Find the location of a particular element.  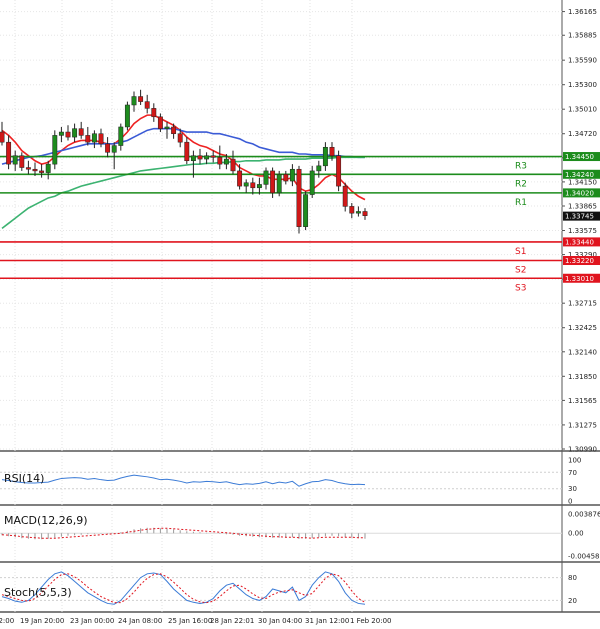

macd-tick-label: 0.003876 is located at coordinates (584, 515).